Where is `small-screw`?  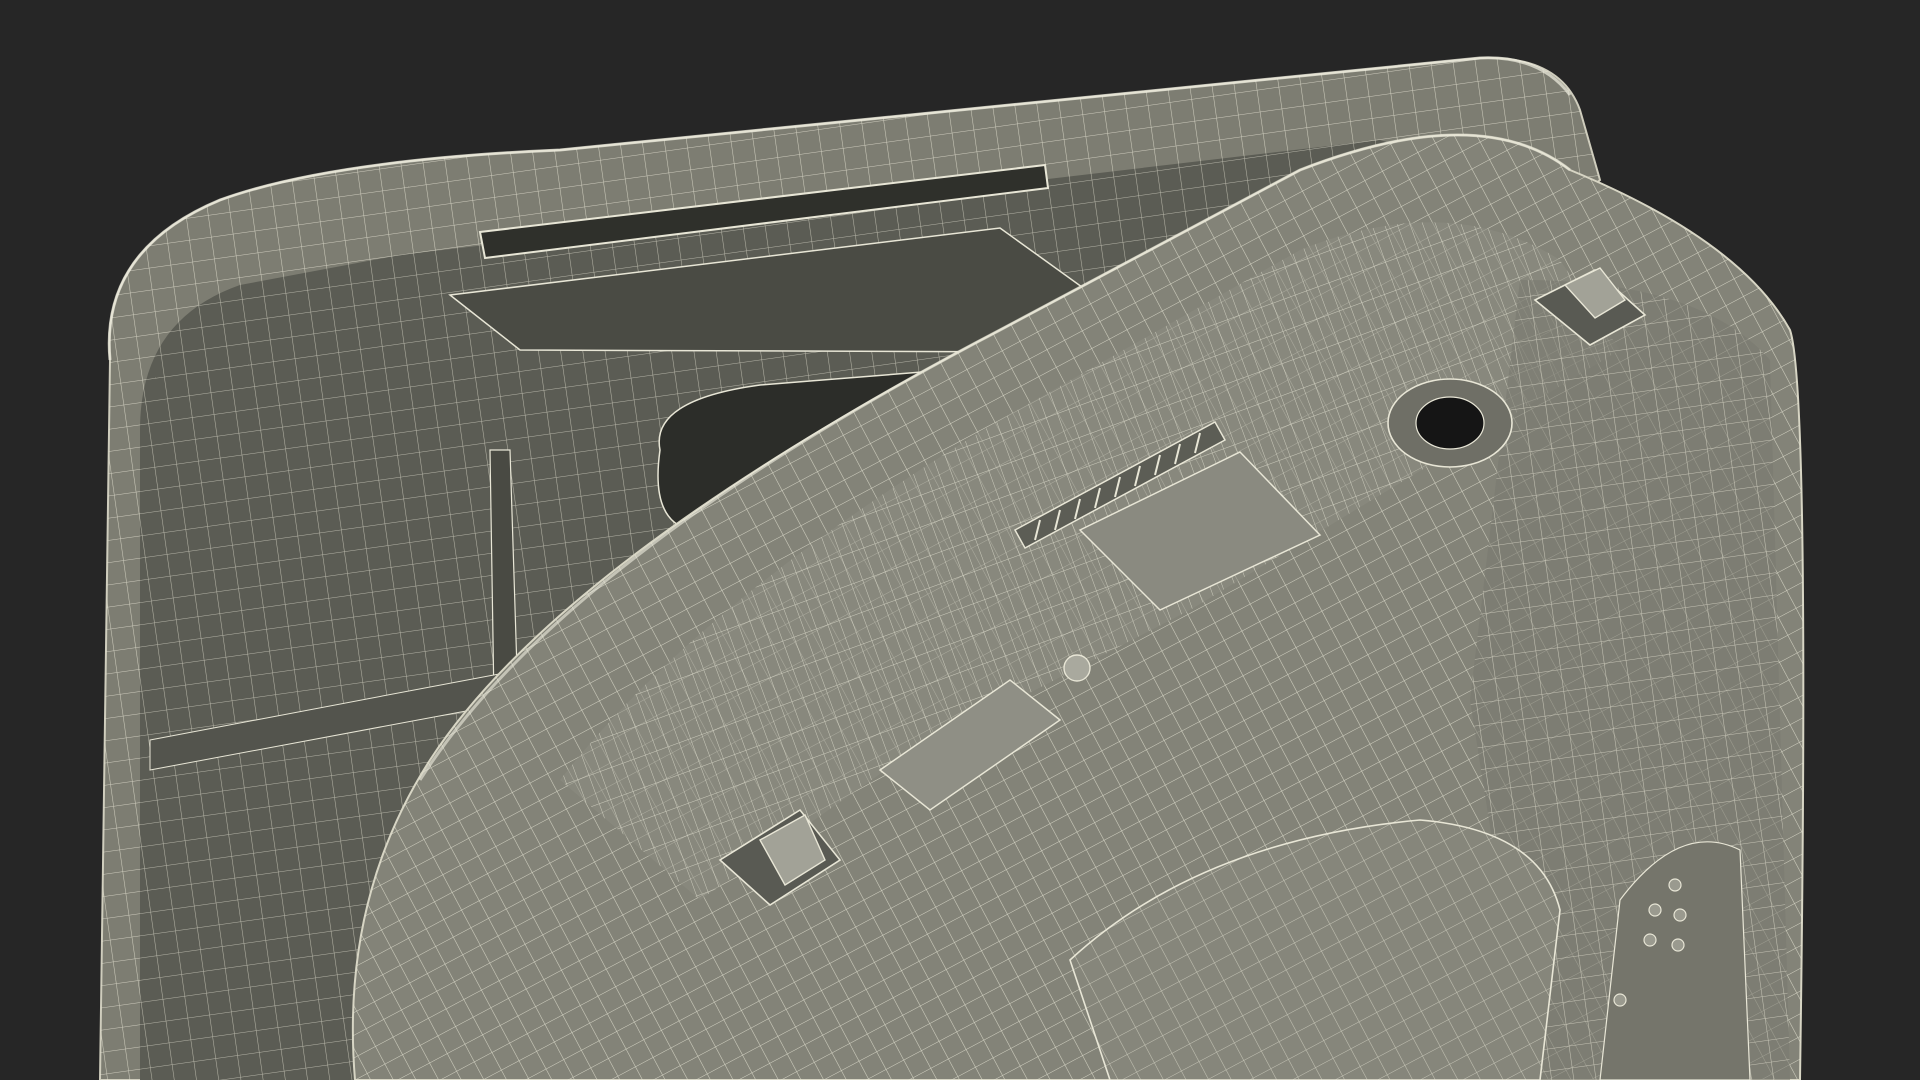 small-screw is located at coordinates (1077, 668).